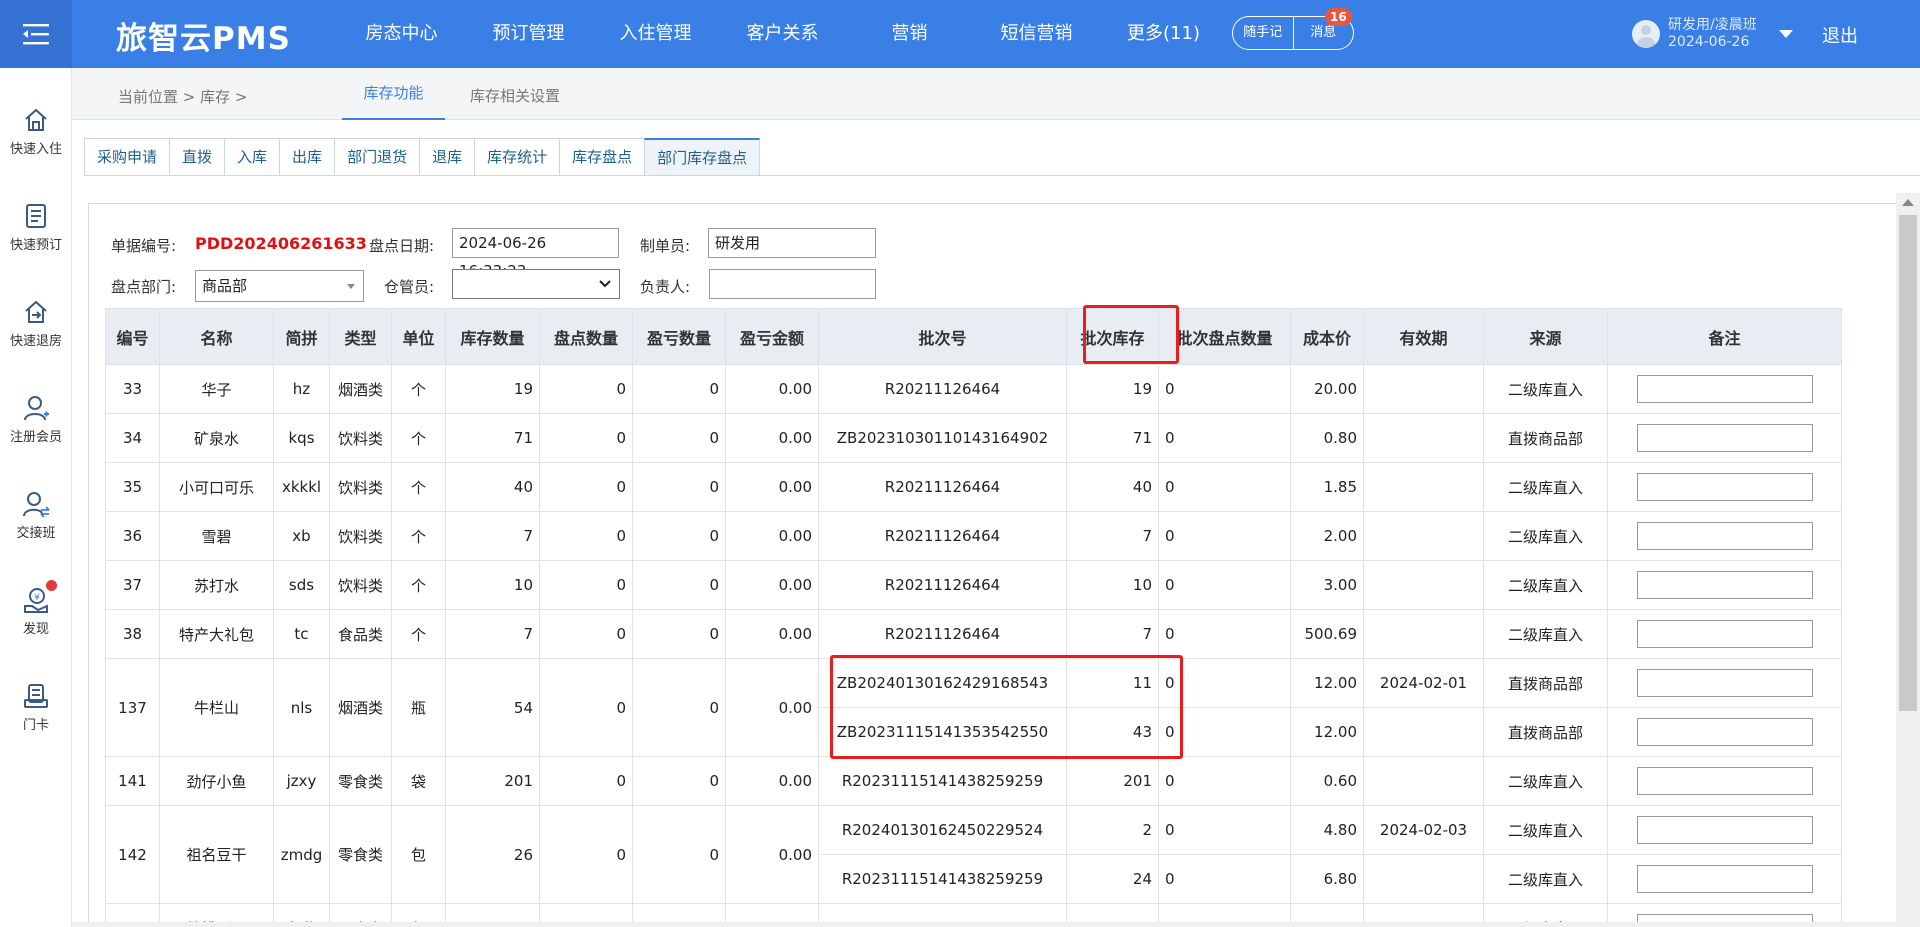 This screenshot has height=927, width=1920. Describe the element at coordinates (401, 34) in the screenshot. I see `nav-room-status: 房态中心` at that location.